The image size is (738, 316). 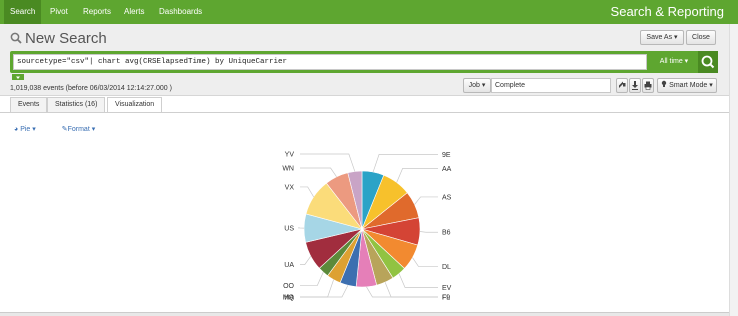 I want to click on nav-alerts: Alerts, so click(x=134, y=12).